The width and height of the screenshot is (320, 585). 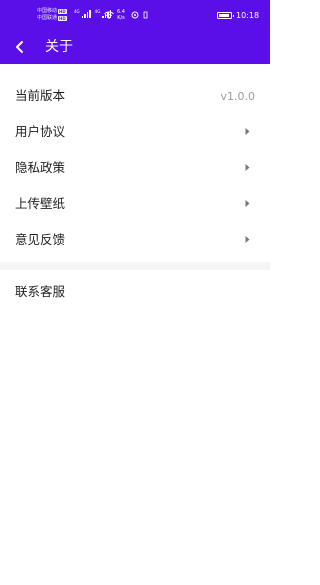 What do you see at coordinates (225, 15) in the screenshot?
I see `battery-icon` at bounding box center [225, 15].